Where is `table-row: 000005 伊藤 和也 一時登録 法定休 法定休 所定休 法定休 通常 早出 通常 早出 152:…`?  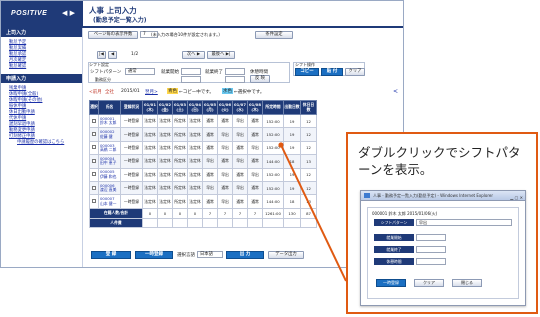 table-row: 000005 伊藤 和也 一時登録 法定休 法定休 所定休 法定休 通常 早出 通常 早出 152:… is located at coordinates (203, 174).